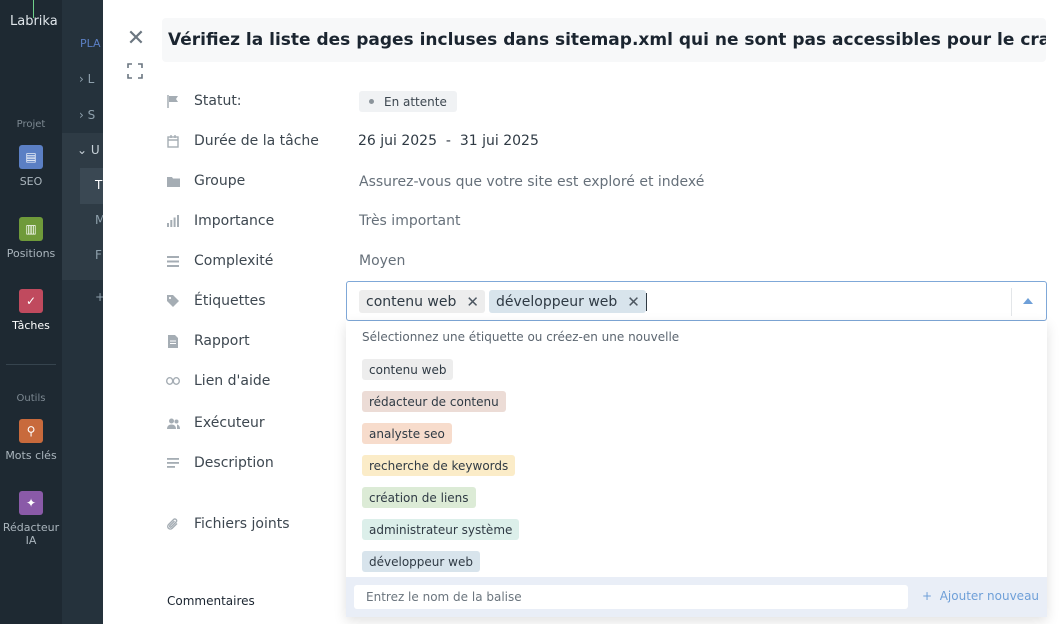  Describe the element at coordinates (173, 423) in the screenshot. I see `users-icon` at that location.